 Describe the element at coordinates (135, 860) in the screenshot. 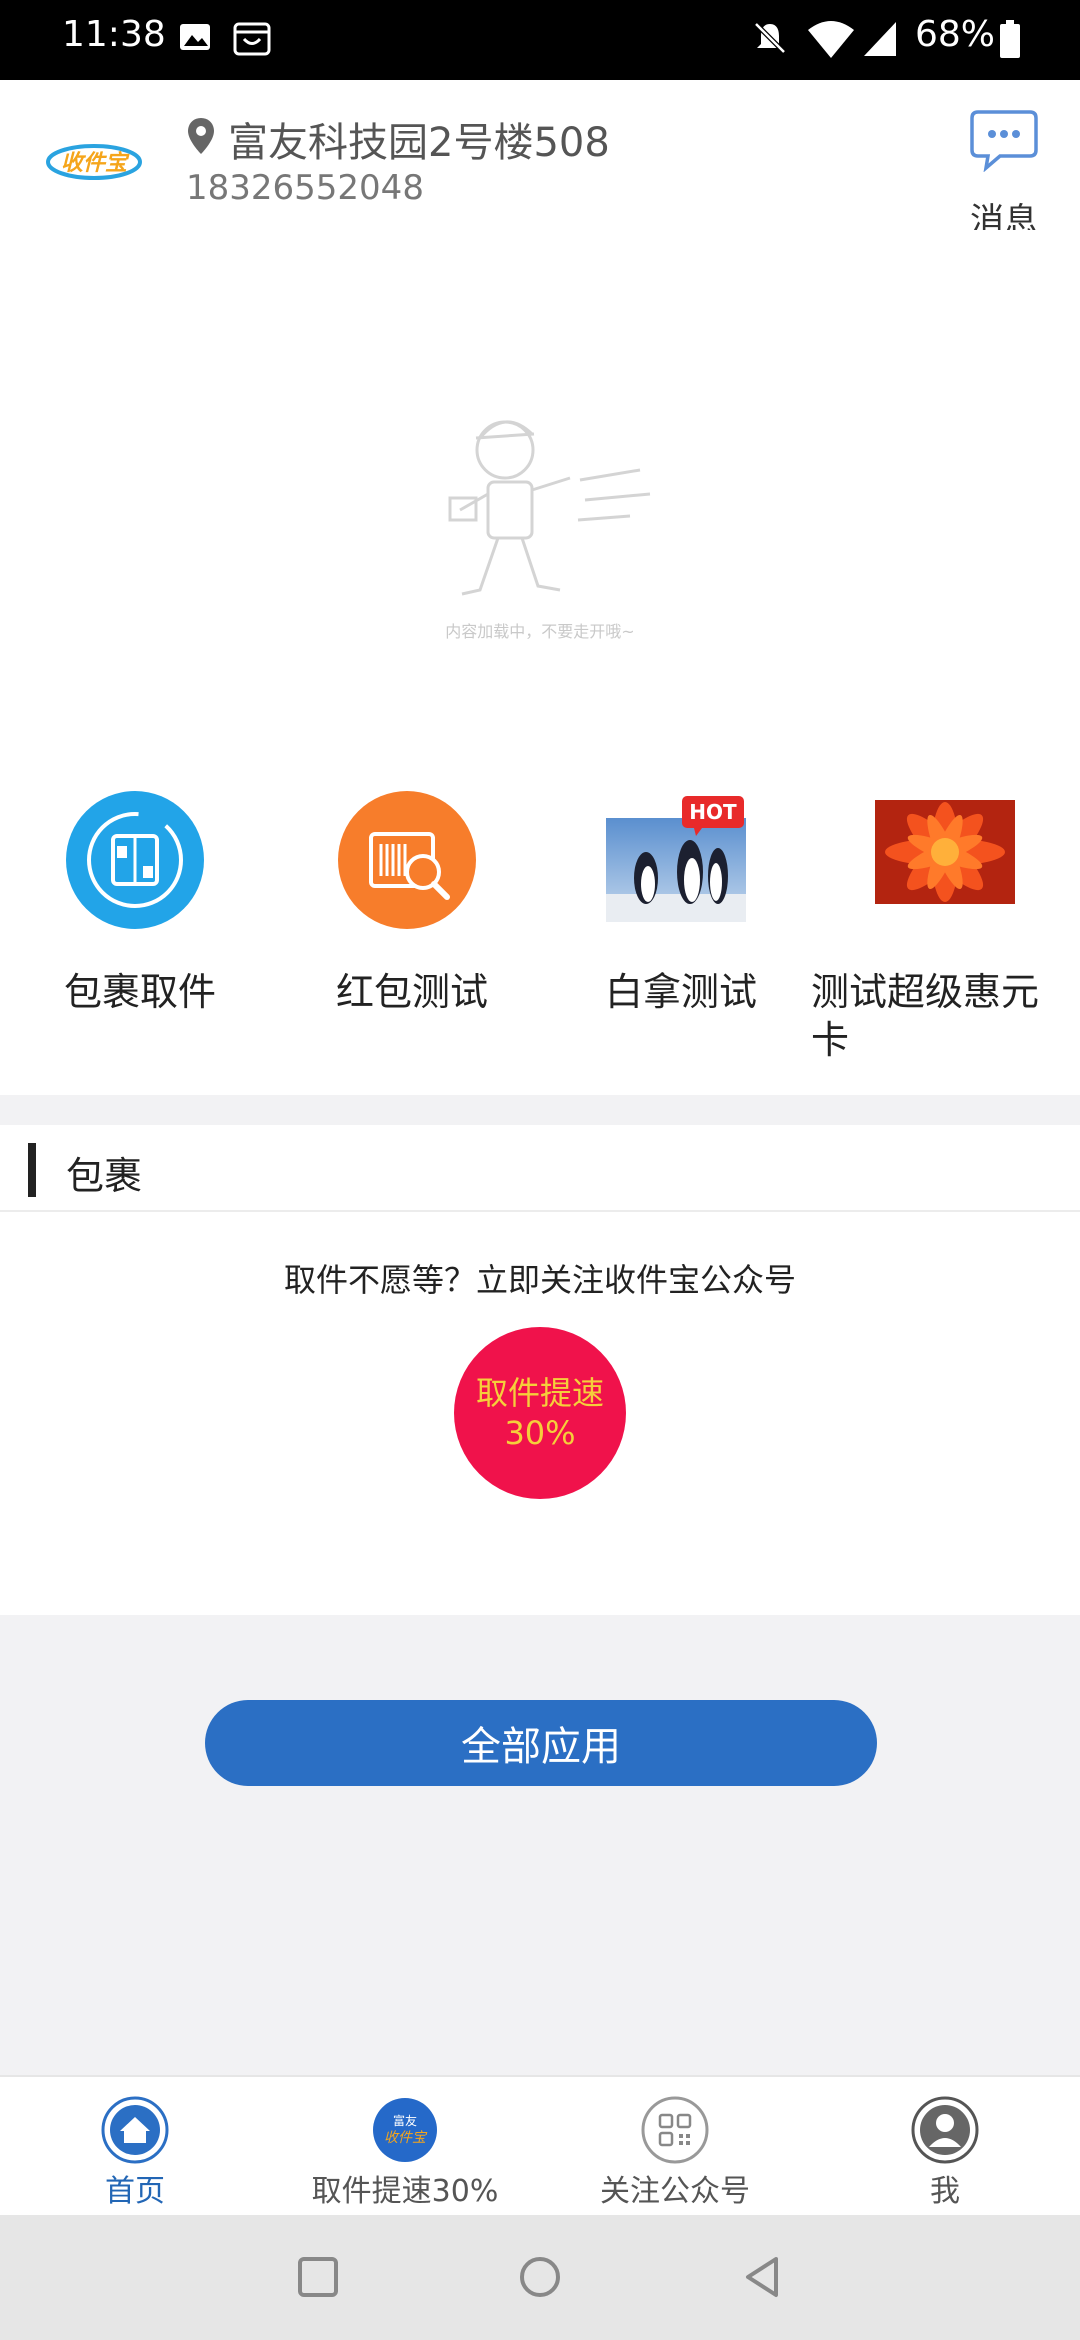

I see `package-icon` at that location.